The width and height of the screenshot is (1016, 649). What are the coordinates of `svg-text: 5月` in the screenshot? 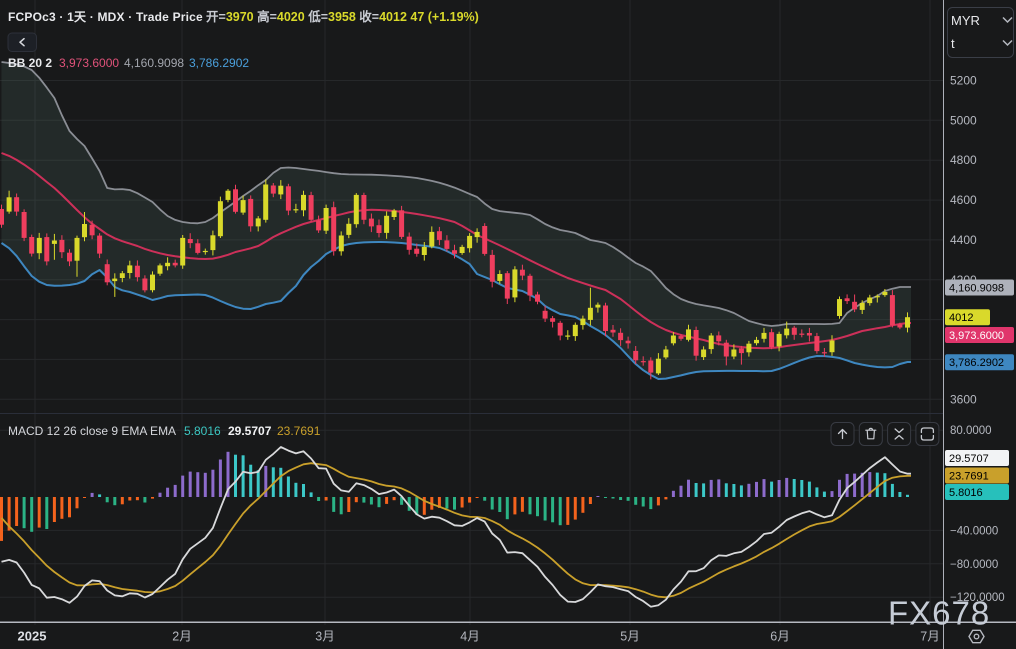 It's located at (629, 637).